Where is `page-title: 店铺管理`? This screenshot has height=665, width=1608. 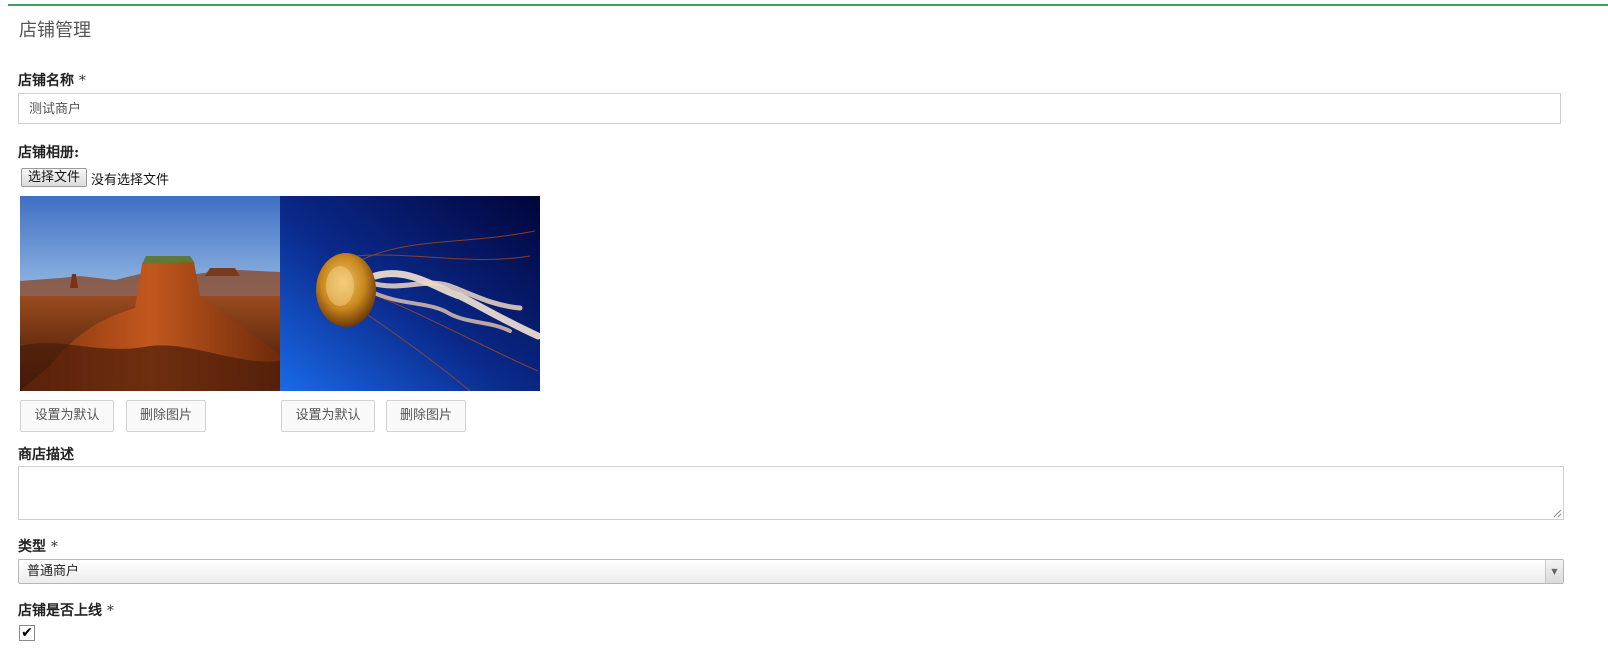
page-title: 店铺管理 is located at coordinates (55, 30).